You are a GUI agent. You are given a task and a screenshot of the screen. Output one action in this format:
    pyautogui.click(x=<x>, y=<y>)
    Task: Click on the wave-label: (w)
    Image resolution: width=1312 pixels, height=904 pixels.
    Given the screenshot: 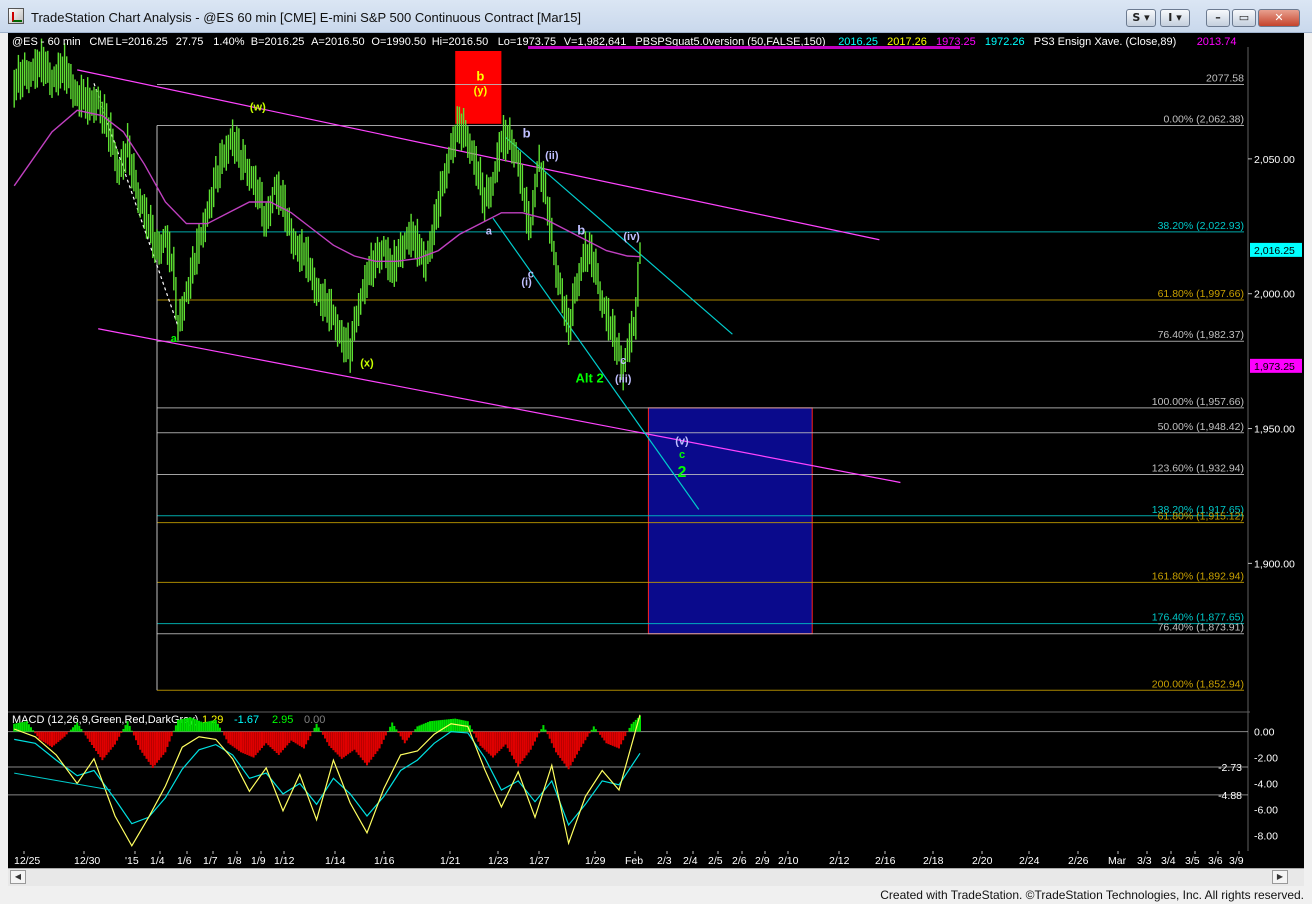 What is the action you would take?
    pyautogui.click(x=258, y=107)
    